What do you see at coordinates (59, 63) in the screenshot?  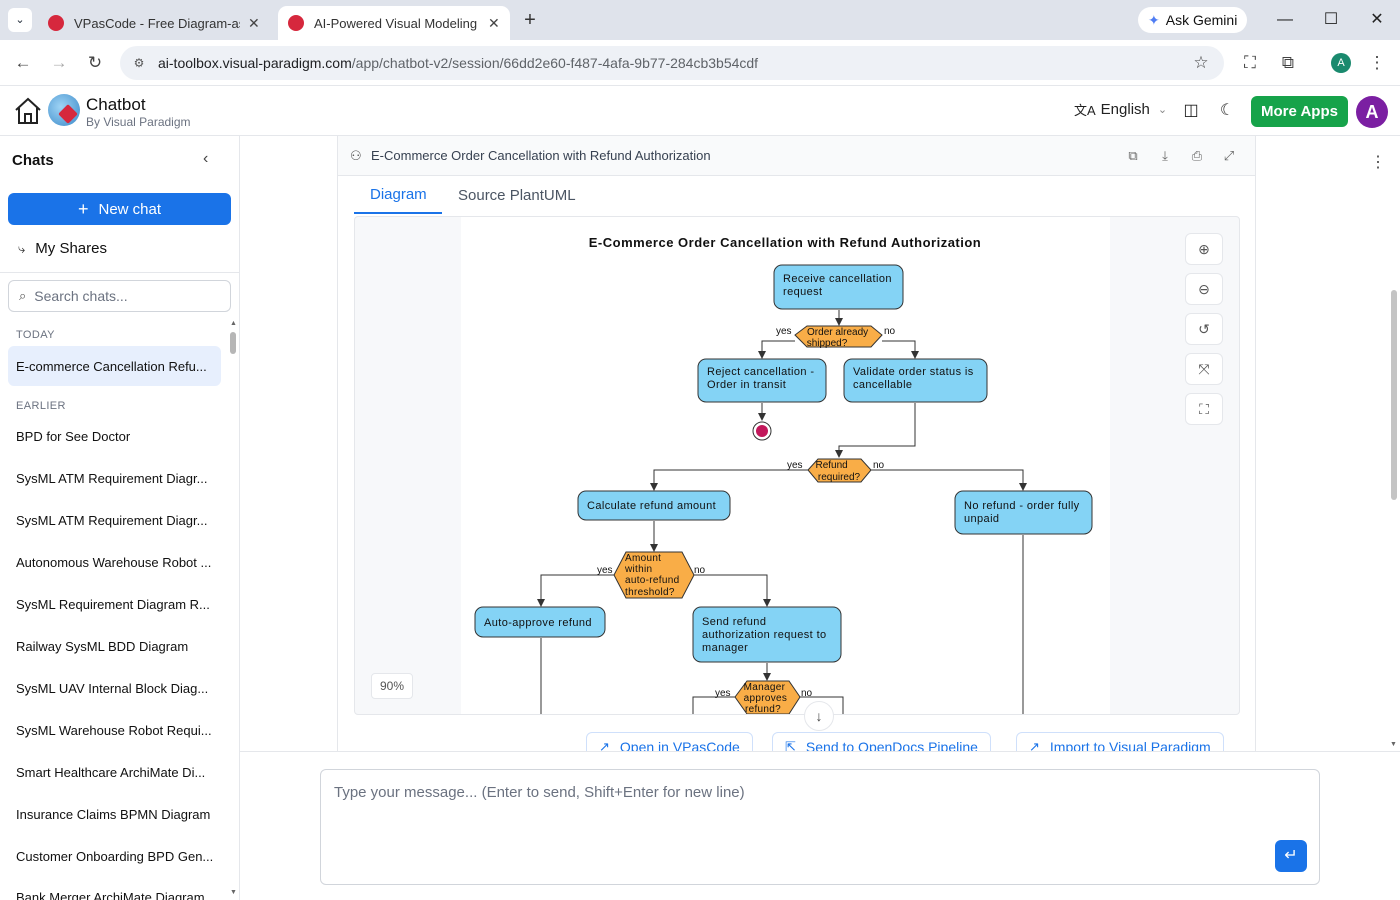 I see `forward-icon: →` at bounding box center [59, 63].